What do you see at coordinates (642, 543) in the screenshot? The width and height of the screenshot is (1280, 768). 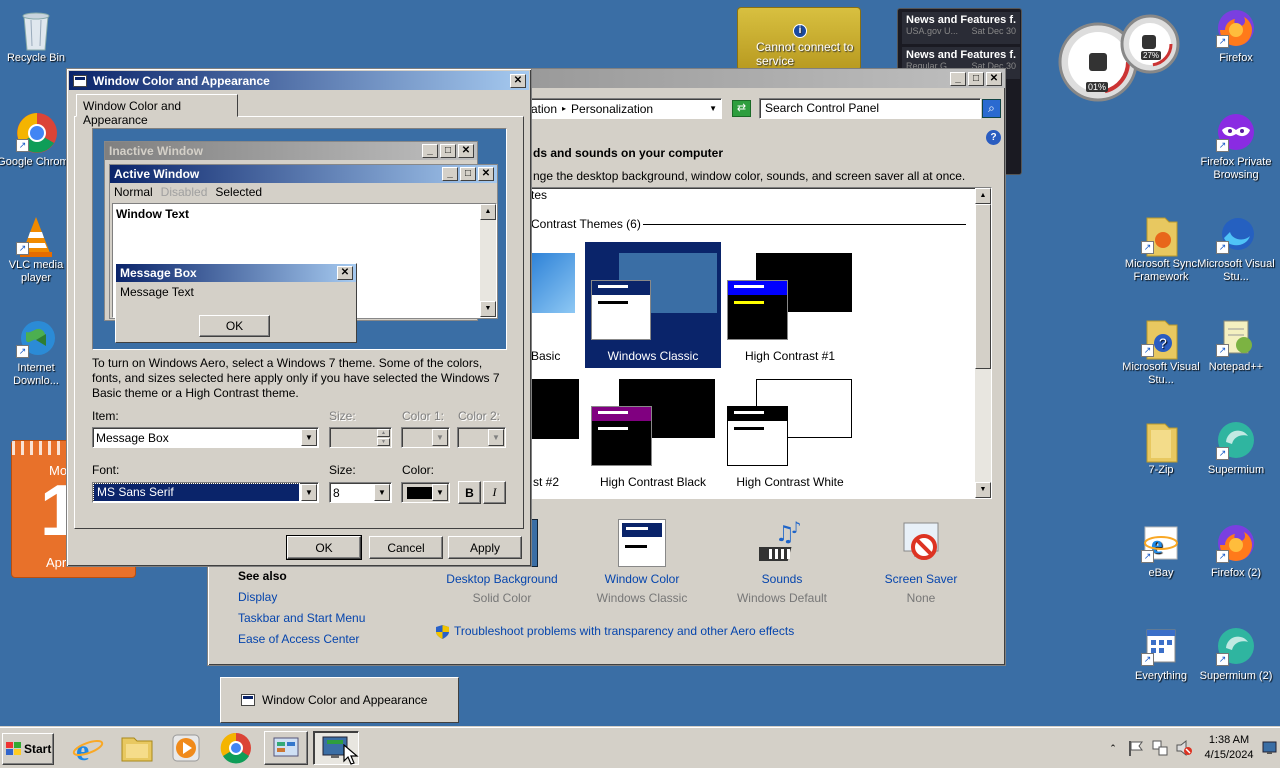 I see `window-color-icon` at bounding box center [642, 543].